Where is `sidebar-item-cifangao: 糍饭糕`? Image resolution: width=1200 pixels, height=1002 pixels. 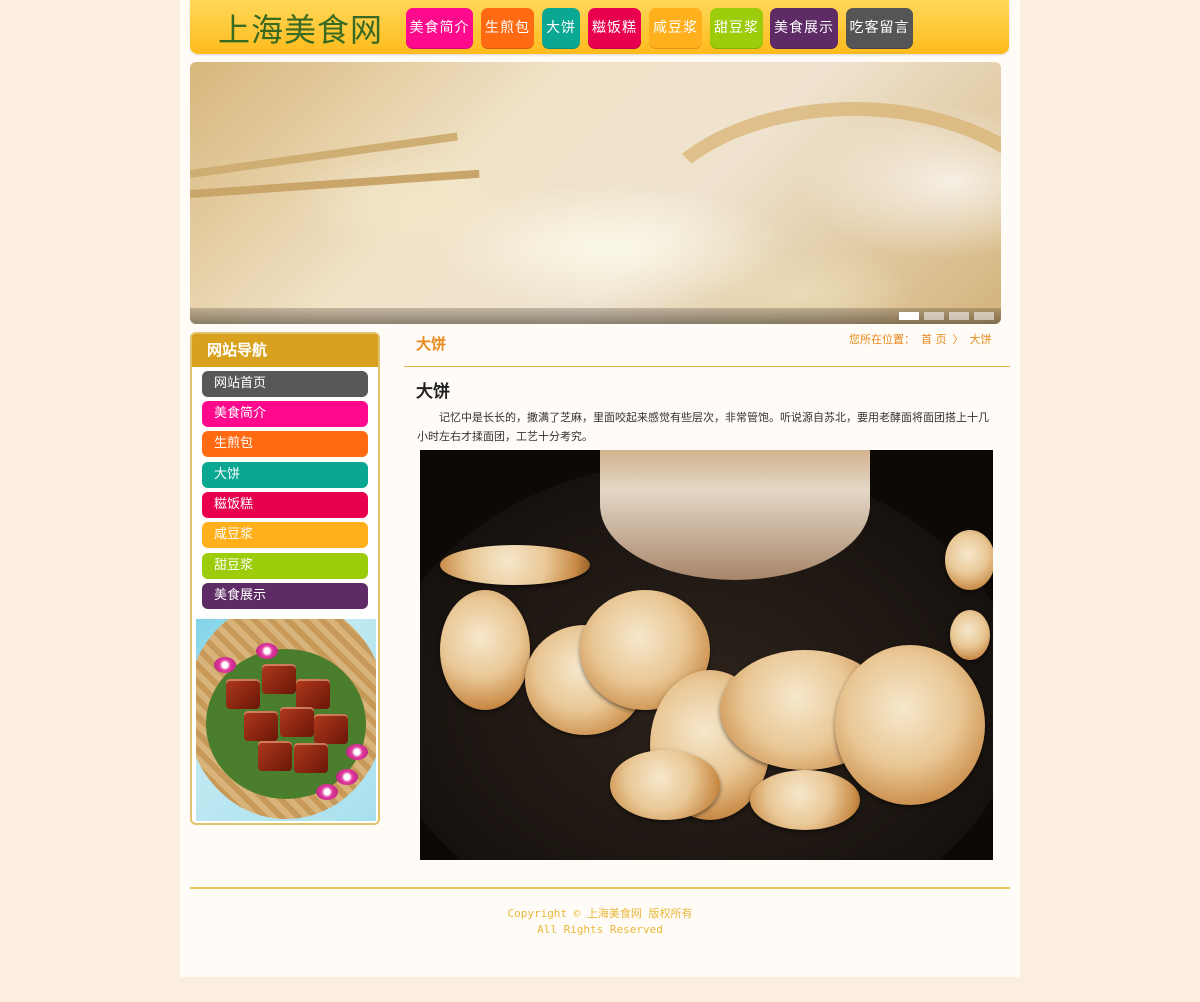
sidebar-item-cifangao: 糍饭糕 is located at coordinates (285, 505).